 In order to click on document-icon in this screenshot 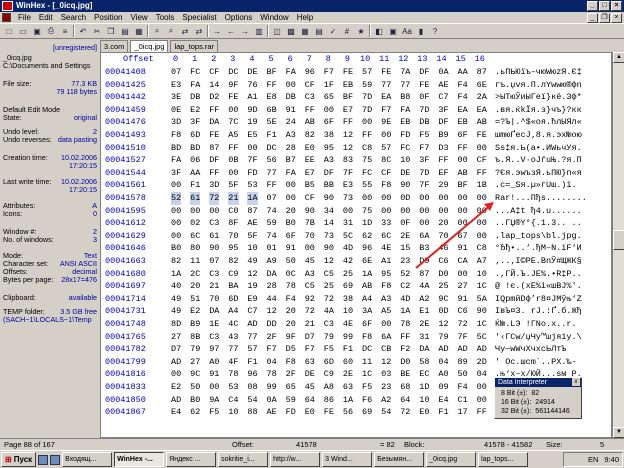, I will do `click(6, 17)`.